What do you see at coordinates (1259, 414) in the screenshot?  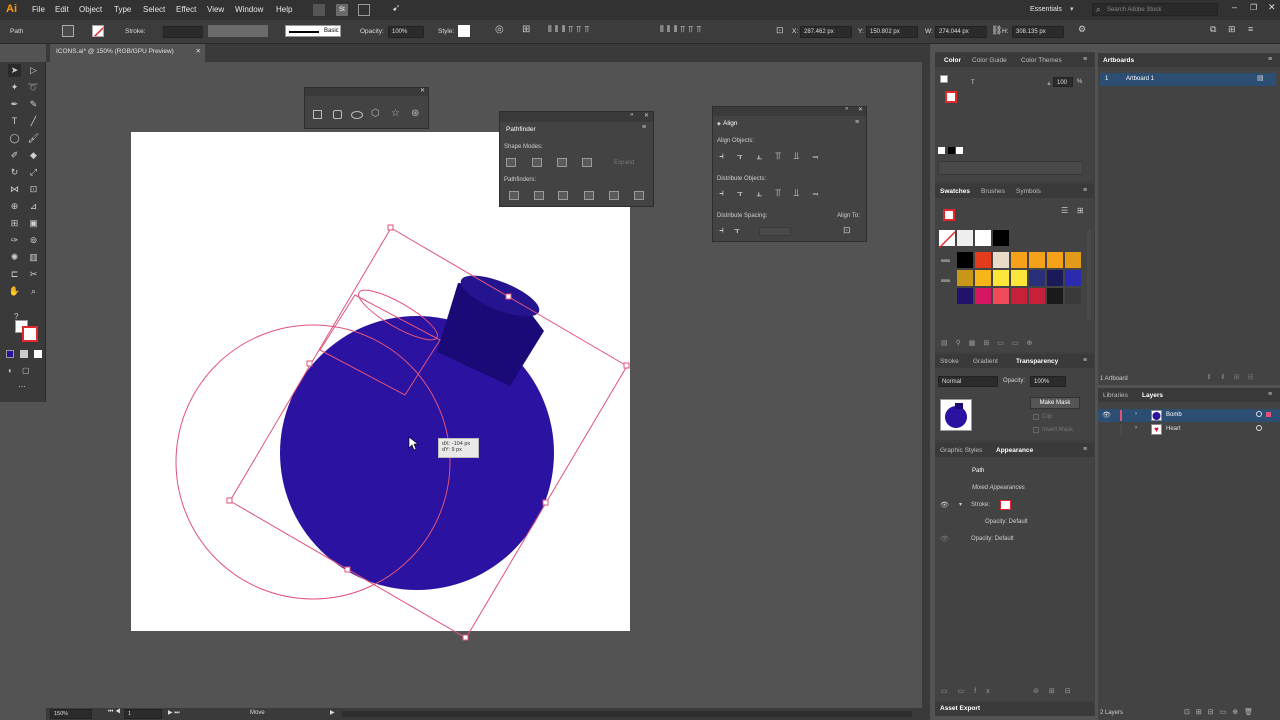 I see `target-icon` at bounding box center [1259, 414].